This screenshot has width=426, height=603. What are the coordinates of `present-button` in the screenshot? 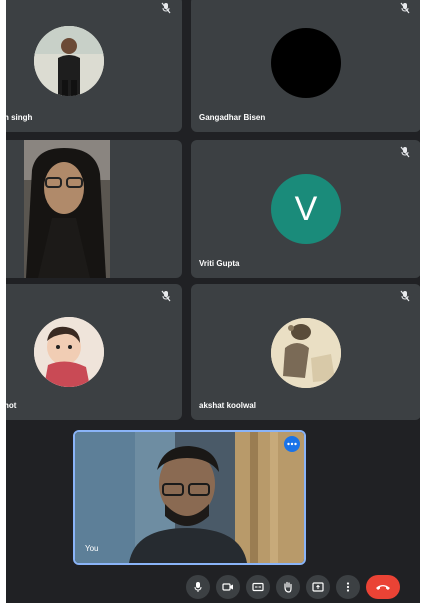 It's located at (318, 587).